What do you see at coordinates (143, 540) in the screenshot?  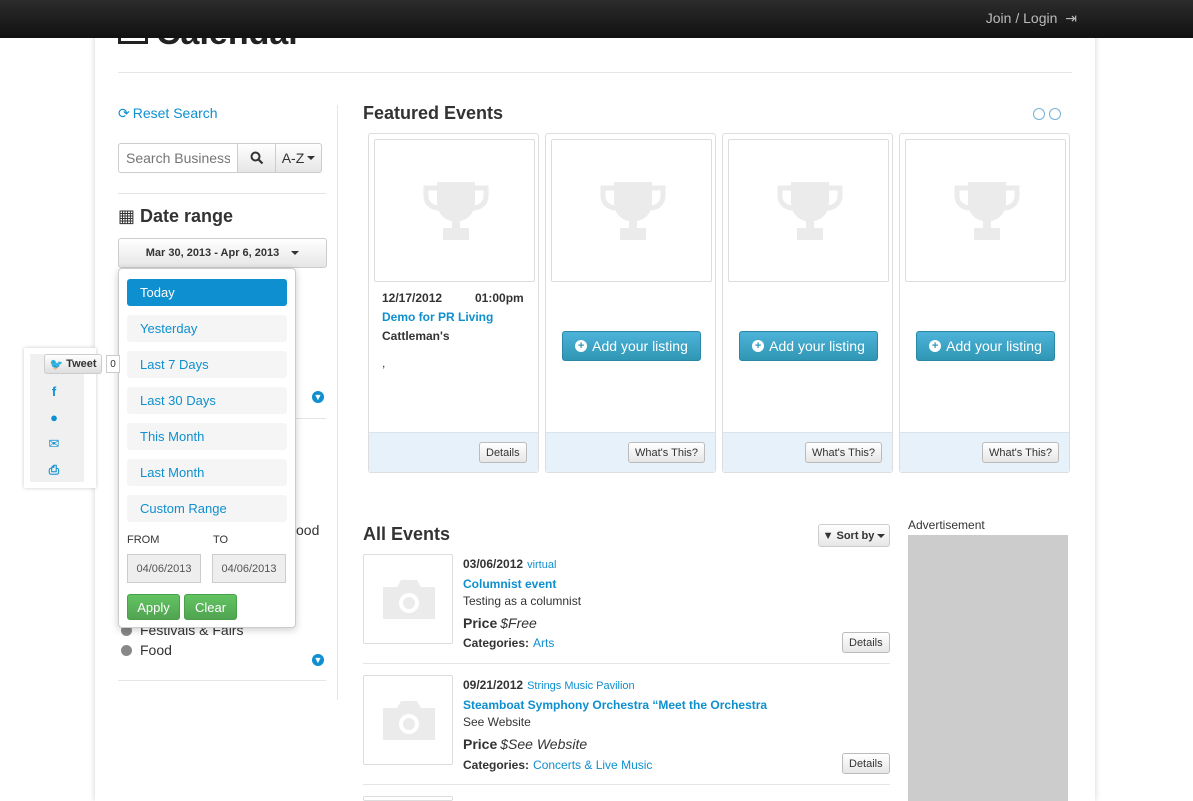 I see `from-label: FROM` at bounding box center [143, 540].